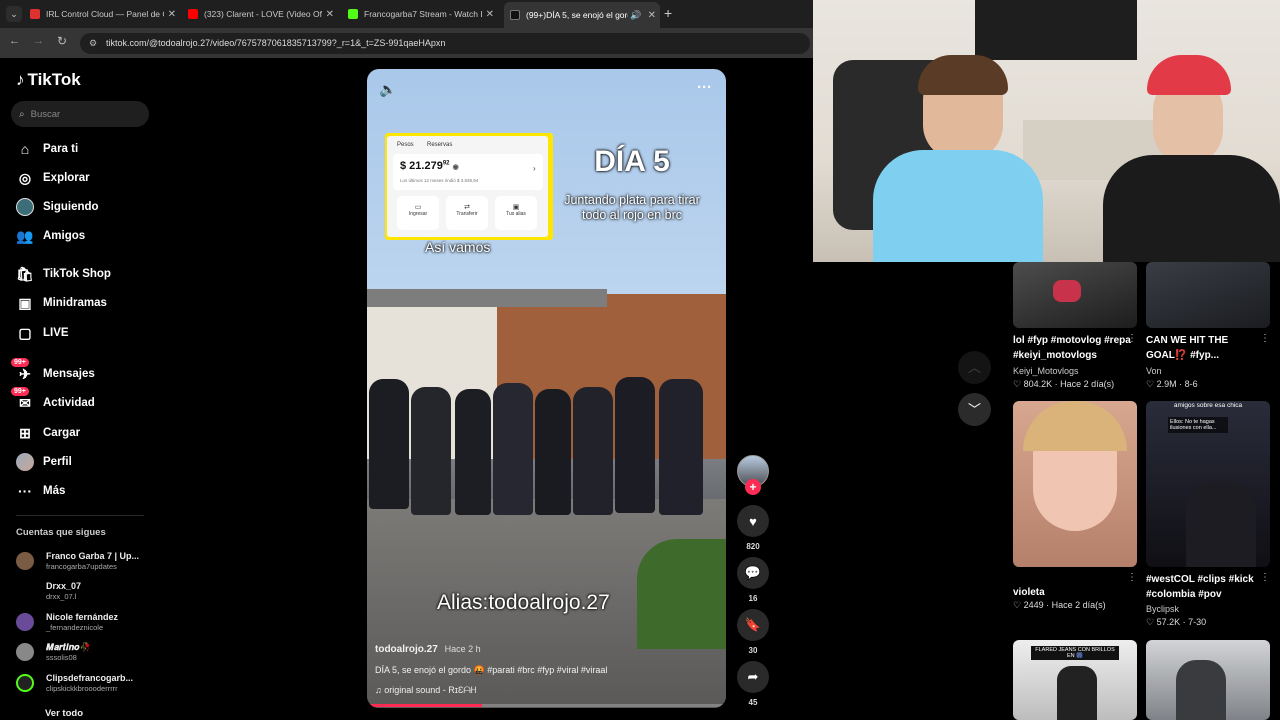 Image resolution: width=1280 pixels, height=720 pixels. What do you see at coordinates (45, 114) in the screenshot?
I see `search-placeholder: Buscar` at bounding box center [45, 114].